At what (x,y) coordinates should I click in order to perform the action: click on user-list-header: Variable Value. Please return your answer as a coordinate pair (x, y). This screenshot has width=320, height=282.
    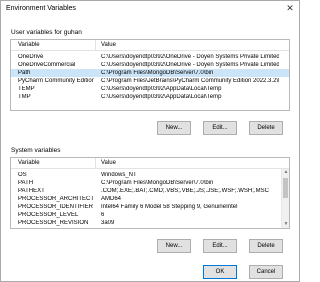
    Looking at the image, I should click on (150, 45).